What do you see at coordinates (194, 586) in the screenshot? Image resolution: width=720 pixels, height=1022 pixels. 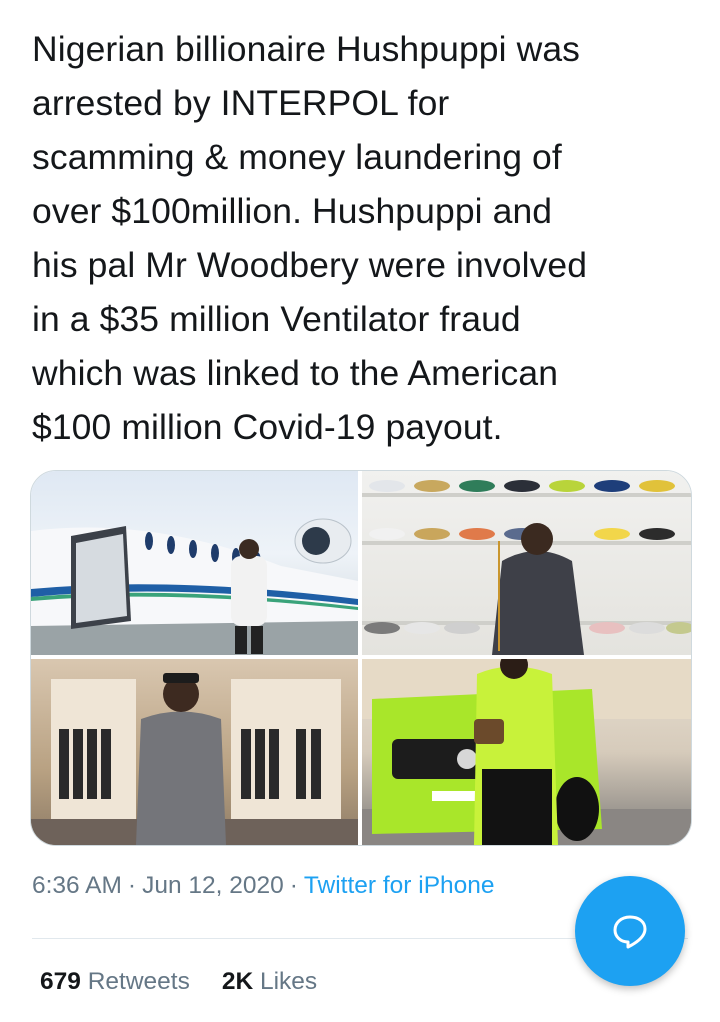 I see `jet-illustration` at bounding box center [194, 586].